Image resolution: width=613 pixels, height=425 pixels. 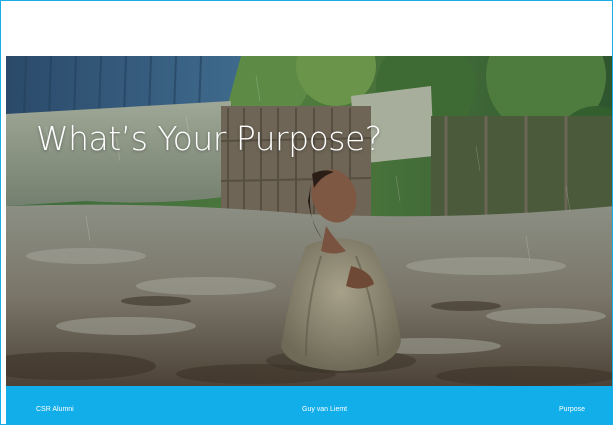 I want to click on footer-center-text: Guy van Liemt, so click(x=325, y=409).